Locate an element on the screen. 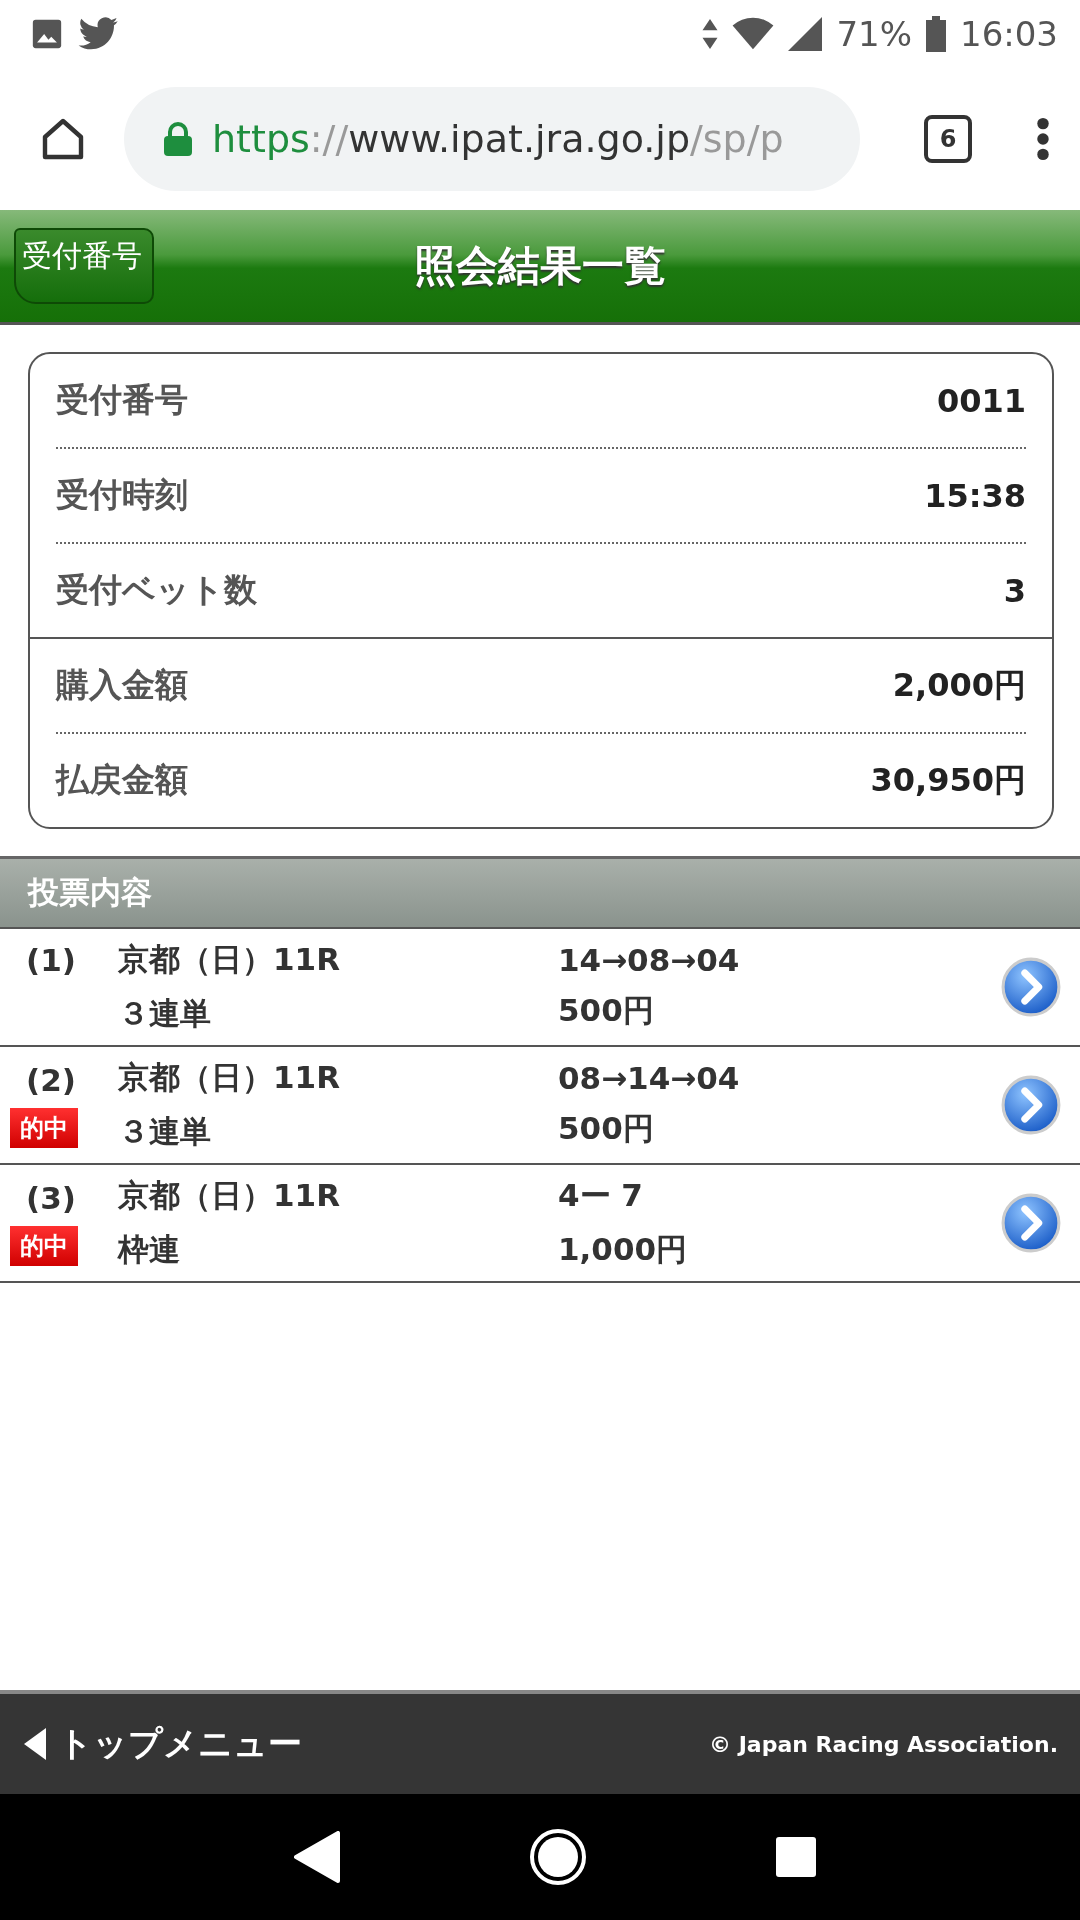 The image size is (1080, 1920). address-bar: https://www.ipat.jra.go.jp/sp/p is located at coordinates (492, 138).